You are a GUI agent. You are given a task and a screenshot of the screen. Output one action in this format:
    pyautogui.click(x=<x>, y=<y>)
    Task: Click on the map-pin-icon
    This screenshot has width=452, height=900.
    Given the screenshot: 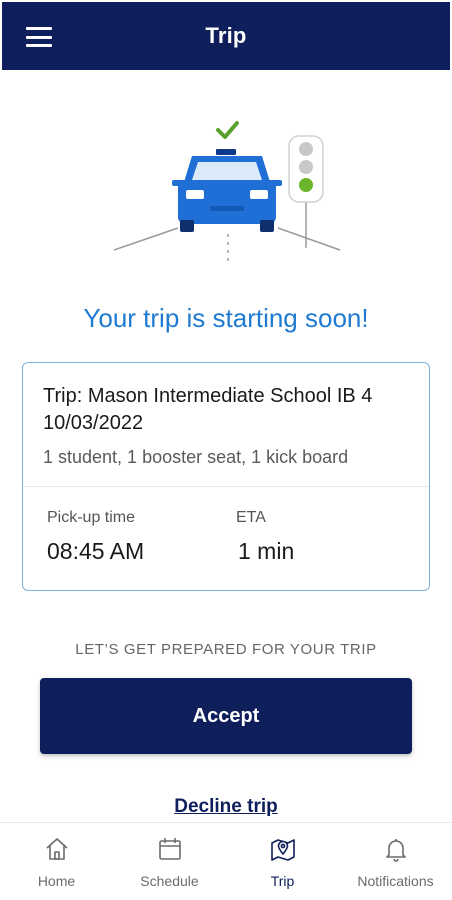 What is the action you would take?
    pyautogui.click(x=282, y=850)
    